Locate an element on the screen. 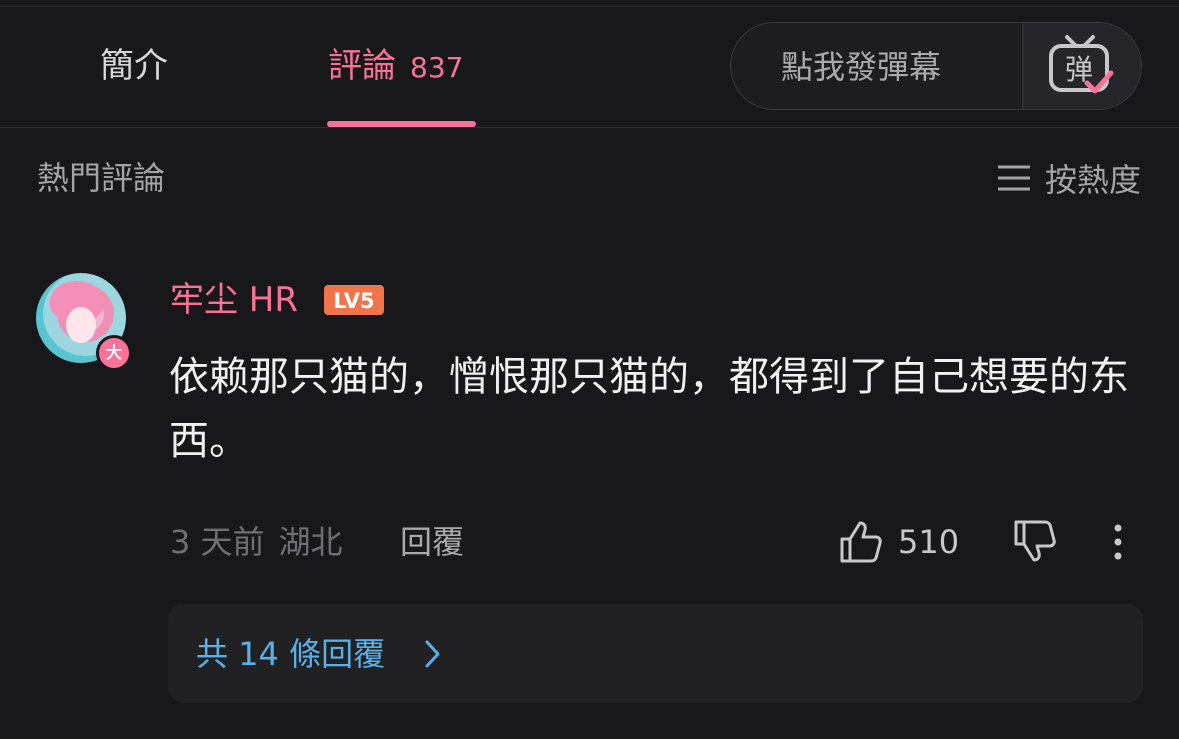 The width and height of the screenshot is (1179, 739). thumbs-up-icon is located at coordinates (861, 542).